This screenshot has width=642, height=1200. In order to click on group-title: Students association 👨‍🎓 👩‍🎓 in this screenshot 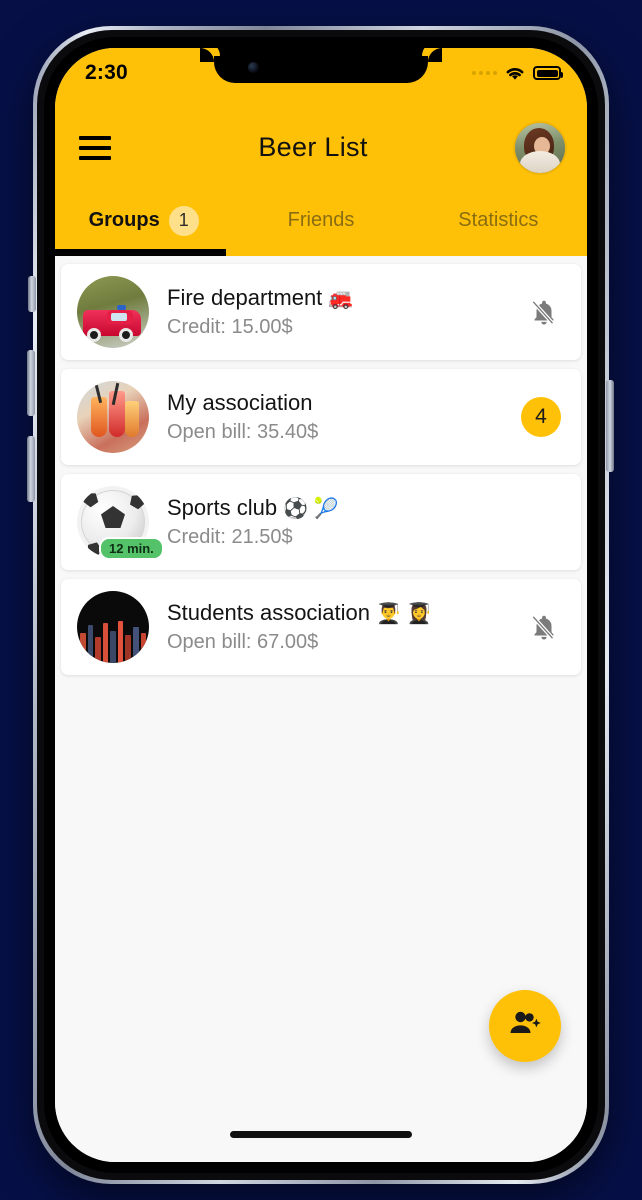, I will do `click(347, 613)`.